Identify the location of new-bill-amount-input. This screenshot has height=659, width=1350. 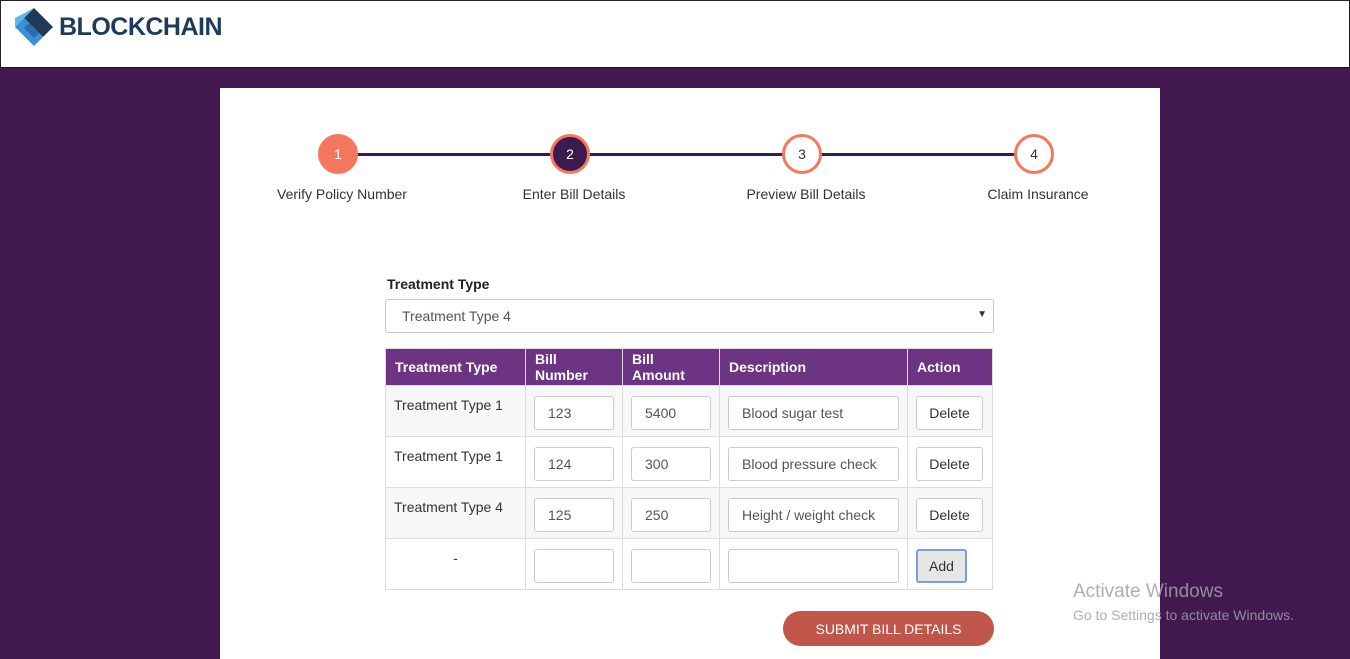
(671, 566).